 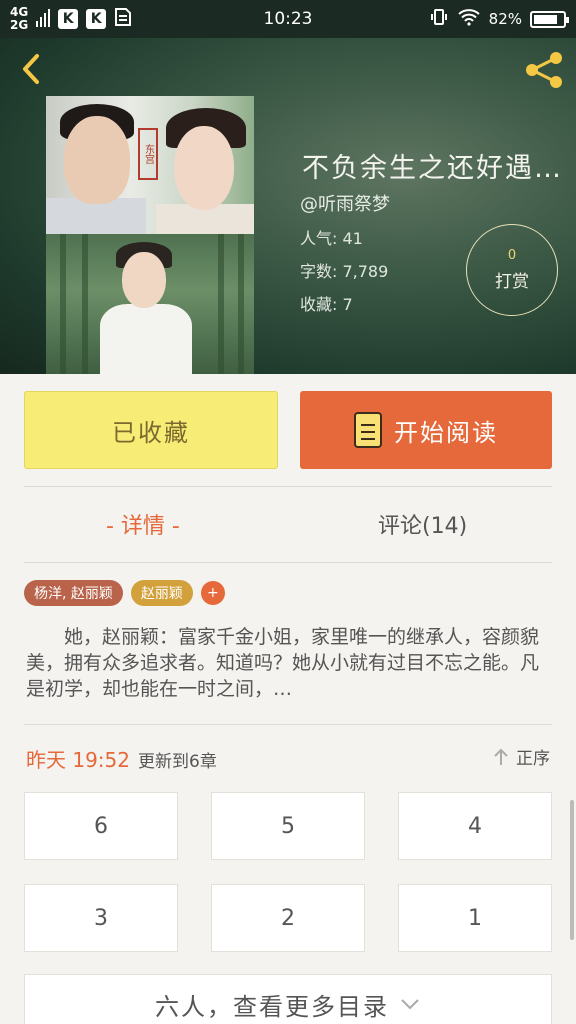 I want to click on battery-percent: 82%, so click(x=505, y=19).